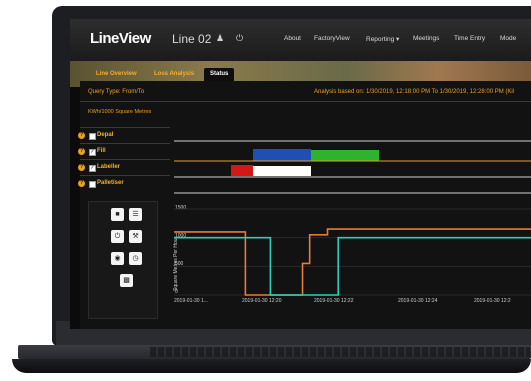 This screenshot has height=381, width=531. What do you see at coordinates (262, 301) in the screenshot?
I see `x-tick-label: 2019-01-30 12:20` at bounding box center [262, 301].